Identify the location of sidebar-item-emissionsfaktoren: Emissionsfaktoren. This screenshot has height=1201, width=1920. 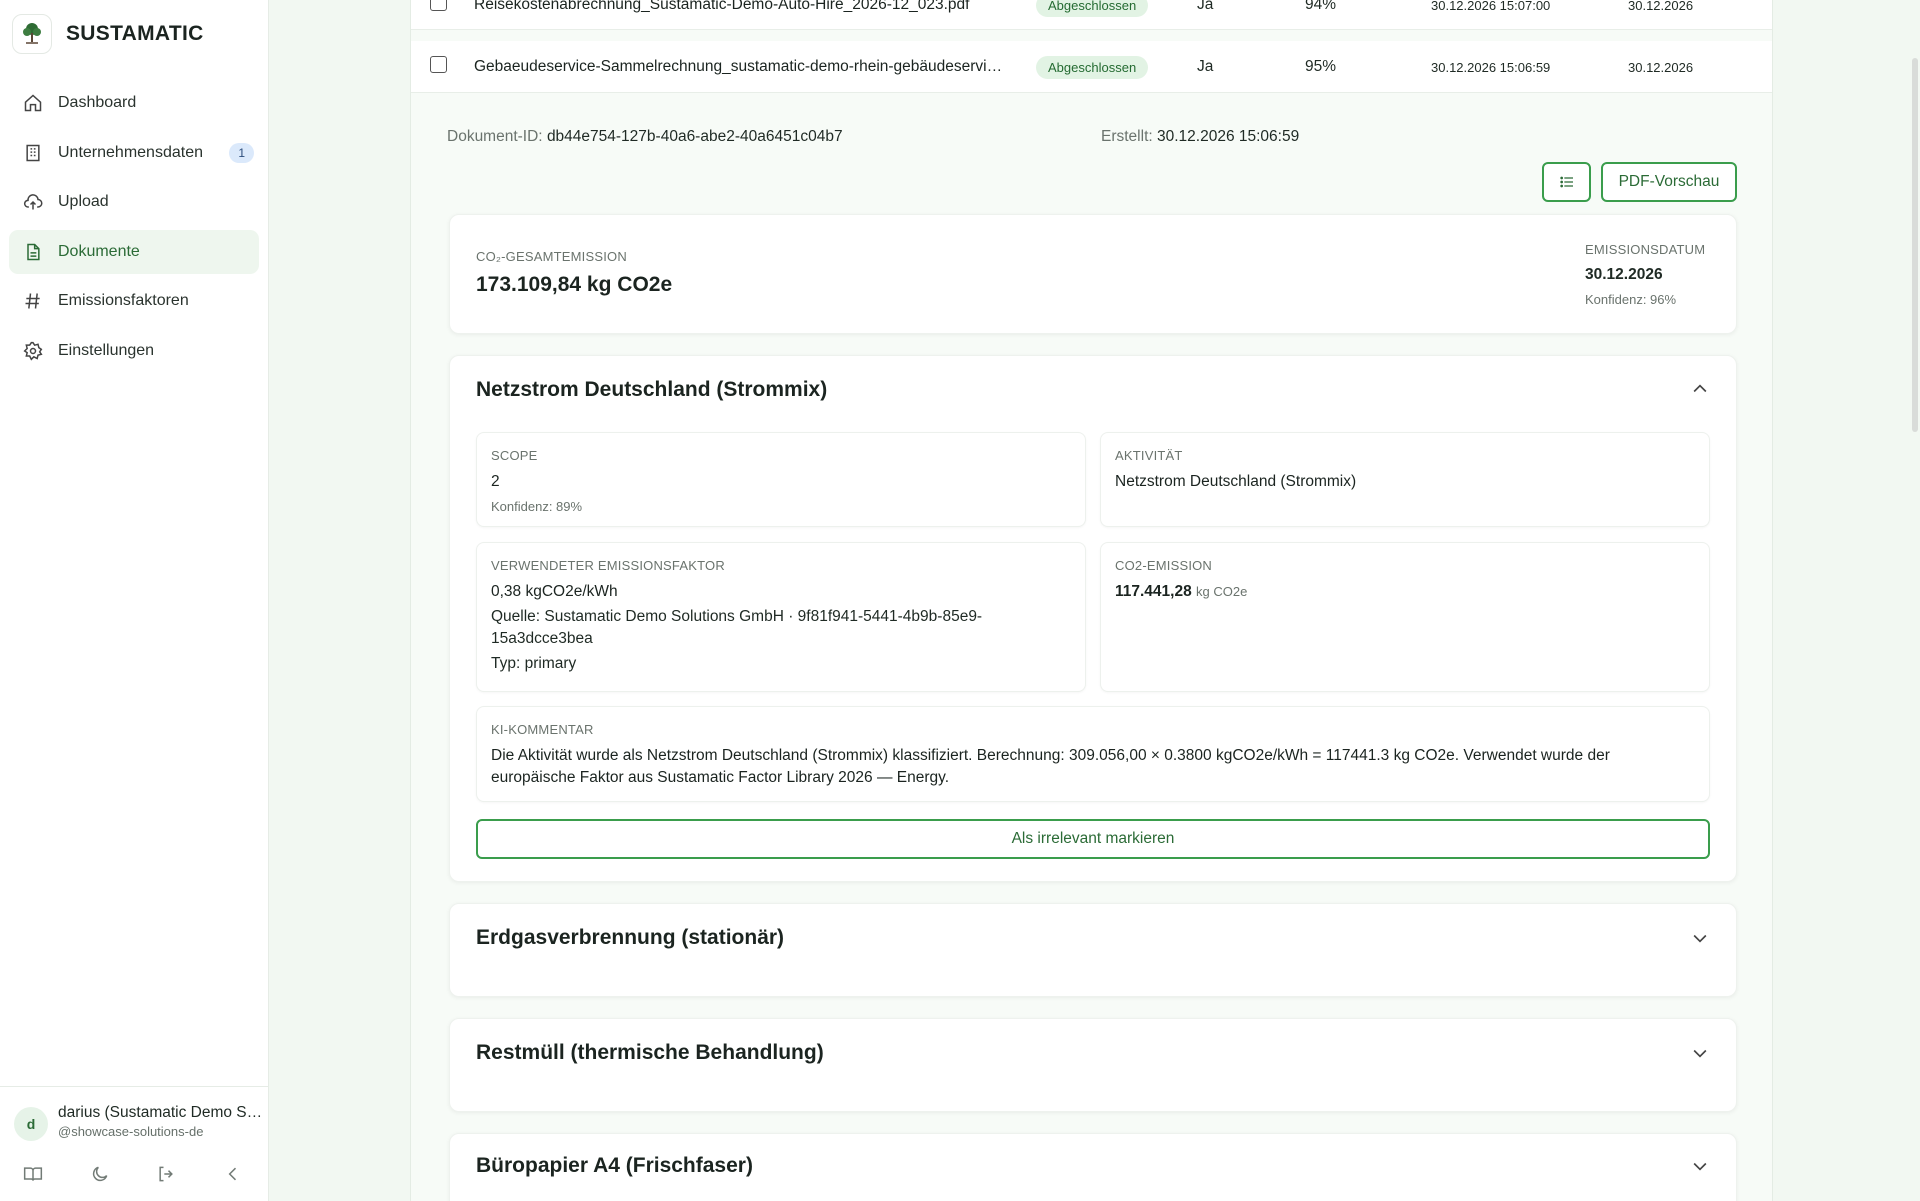
(134, 301).